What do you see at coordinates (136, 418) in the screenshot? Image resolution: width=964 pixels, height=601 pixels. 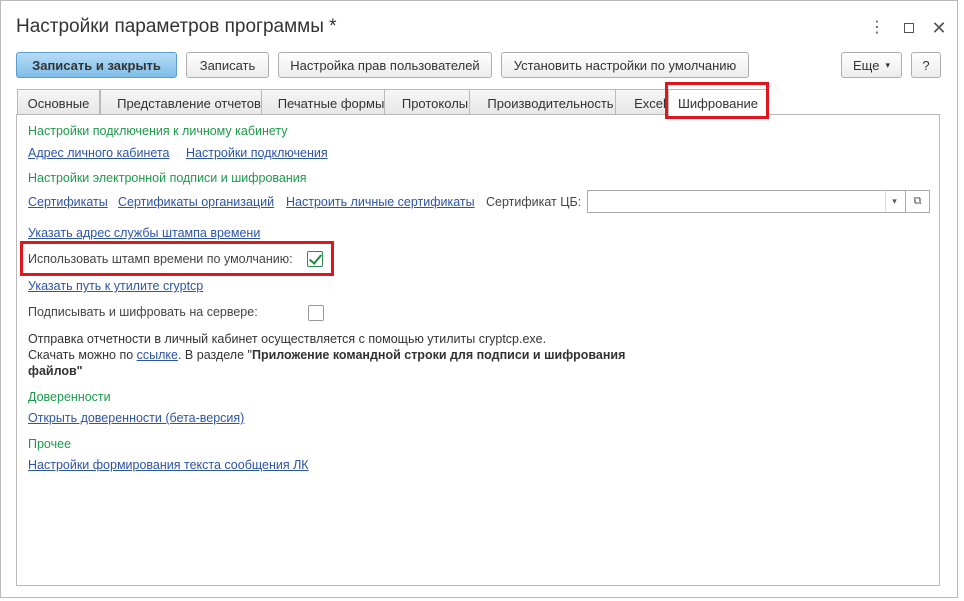 I see `link-open-proxies: Открыть доверенности (бета-версия)` at bounding box center [136, 418].